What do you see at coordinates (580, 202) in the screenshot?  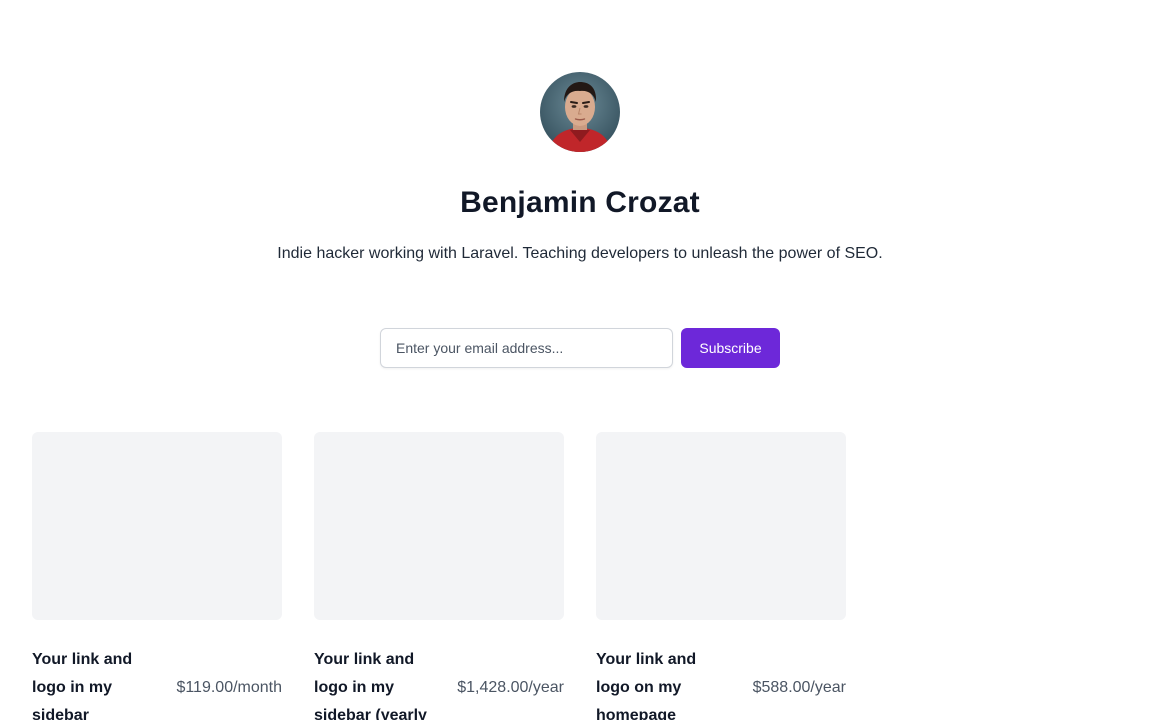 I see `profile-name: Benjamin Crozat` at bounding box center [580, 202].